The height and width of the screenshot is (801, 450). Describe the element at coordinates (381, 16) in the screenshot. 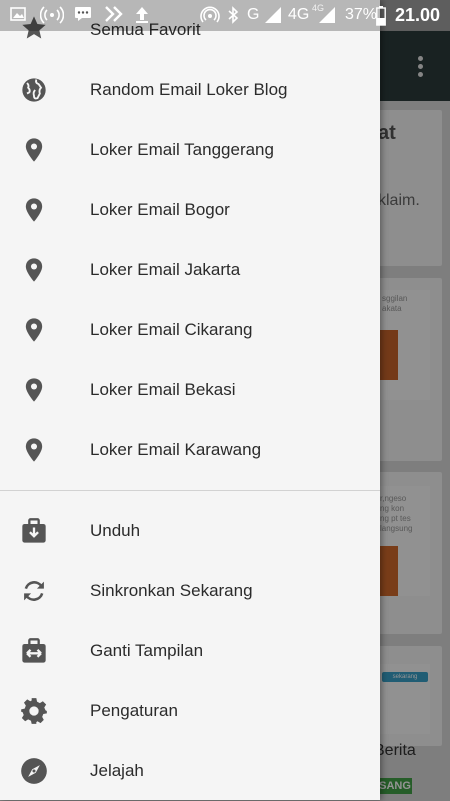

I see `battery-icon` at that location.